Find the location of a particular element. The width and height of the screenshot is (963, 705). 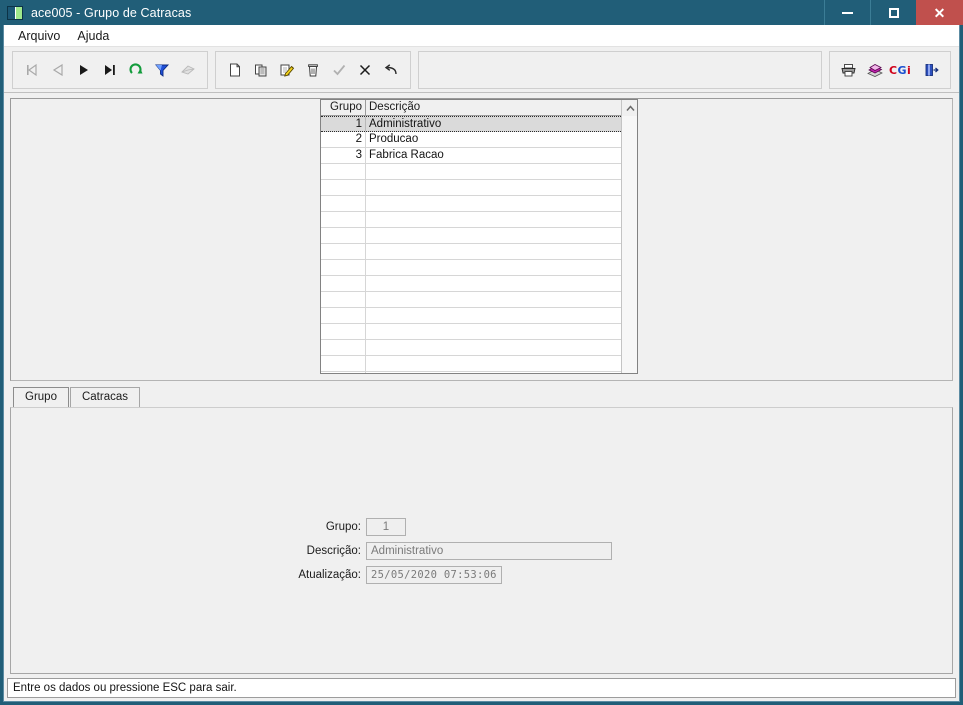

copy-record-button is located at coordinates (261, 70).